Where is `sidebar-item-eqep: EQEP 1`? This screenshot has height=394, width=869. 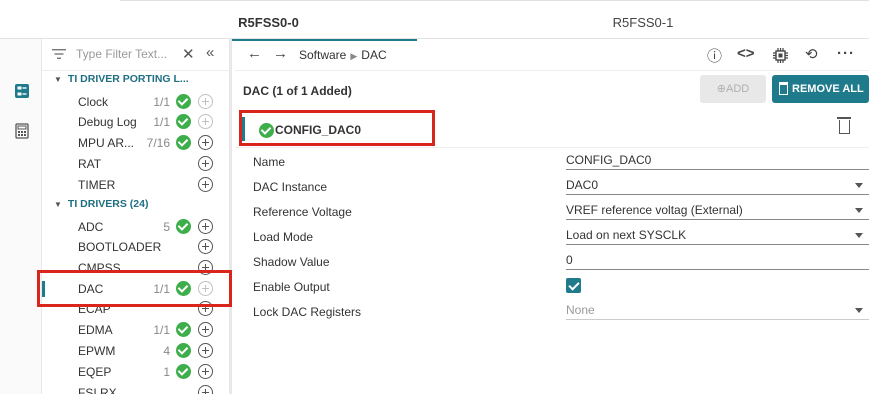 sidebar-item-eqep: EQEP 1 is located at coordinates (135, 372).